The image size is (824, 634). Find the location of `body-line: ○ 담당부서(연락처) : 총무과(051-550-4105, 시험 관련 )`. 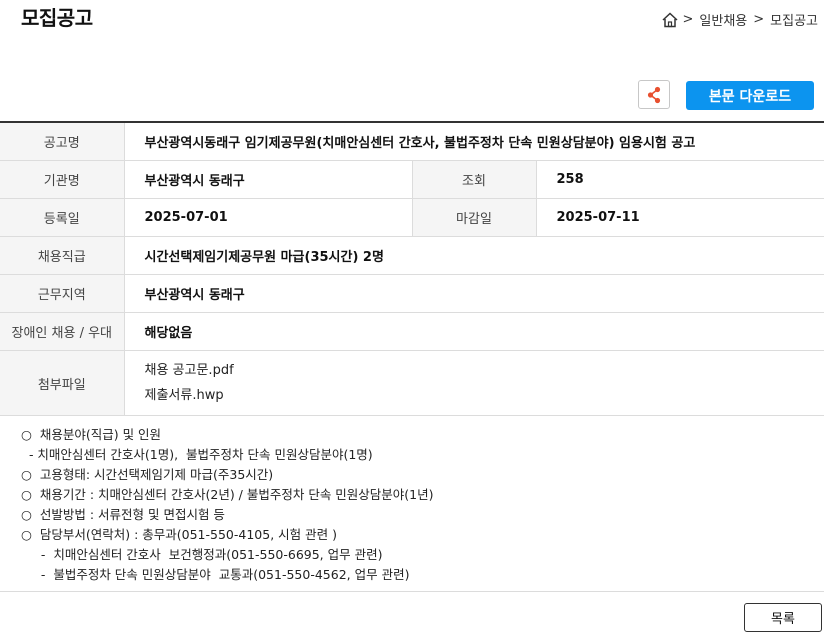

body-line: ○ 담당부서(연락처) : 총무과(051-550-4105, 시험 관련 ) is located at coordinates (179, 534).